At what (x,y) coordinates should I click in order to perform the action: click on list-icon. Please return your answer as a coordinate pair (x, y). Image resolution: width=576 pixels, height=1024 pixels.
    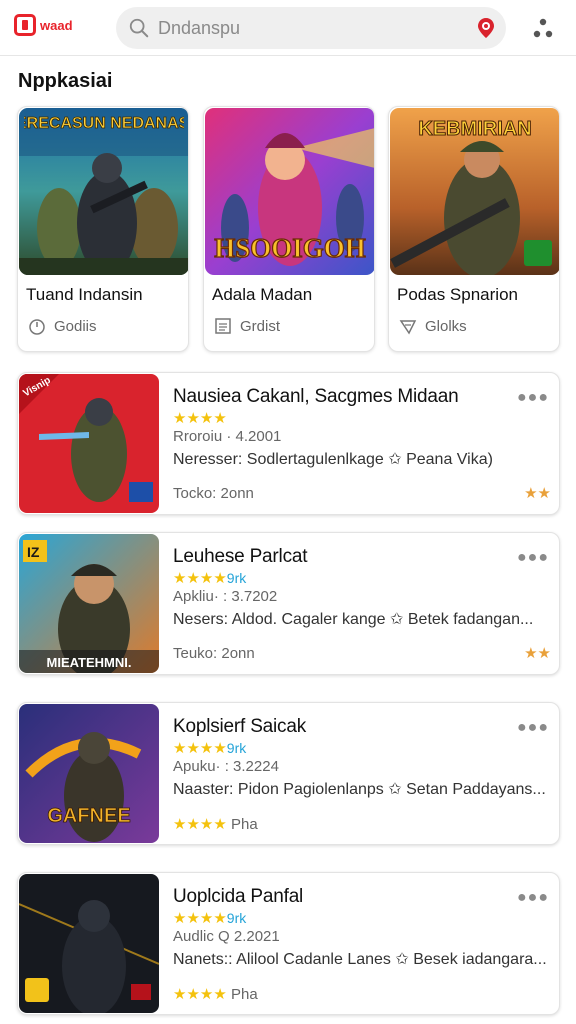
    Looking at the image, I should click on (223, 326).